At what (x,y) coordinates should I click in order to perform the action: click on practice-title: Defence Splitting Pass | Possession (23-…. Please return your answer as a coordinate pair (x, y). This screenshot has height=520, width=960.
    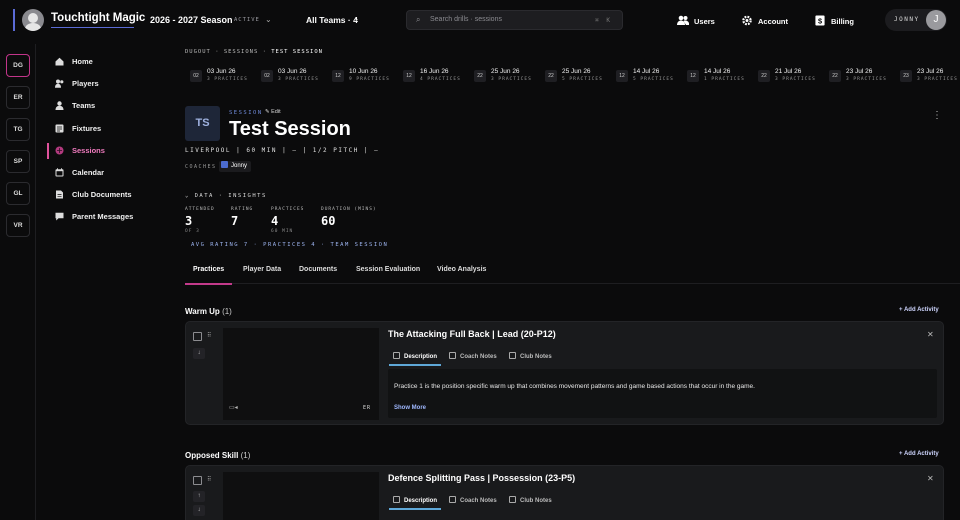
    Looking at the image, I should click on (481, 478).